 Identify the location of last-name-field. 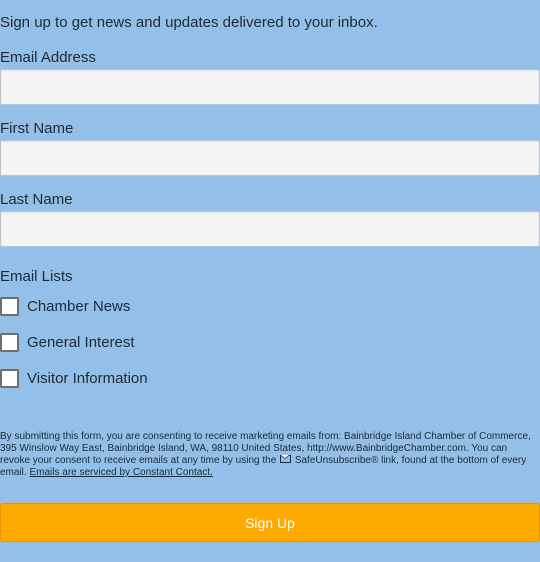
(270, 229).